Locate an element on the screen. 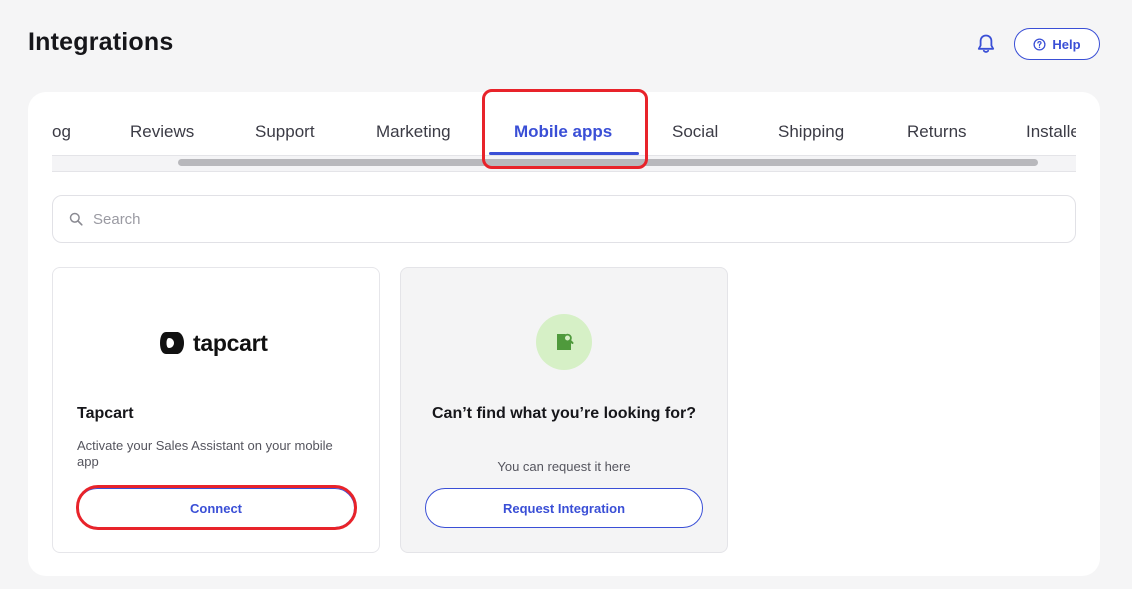 The height and width of the screenshot is (589, 1132). bell-icon is located at coordinates (986, 43).